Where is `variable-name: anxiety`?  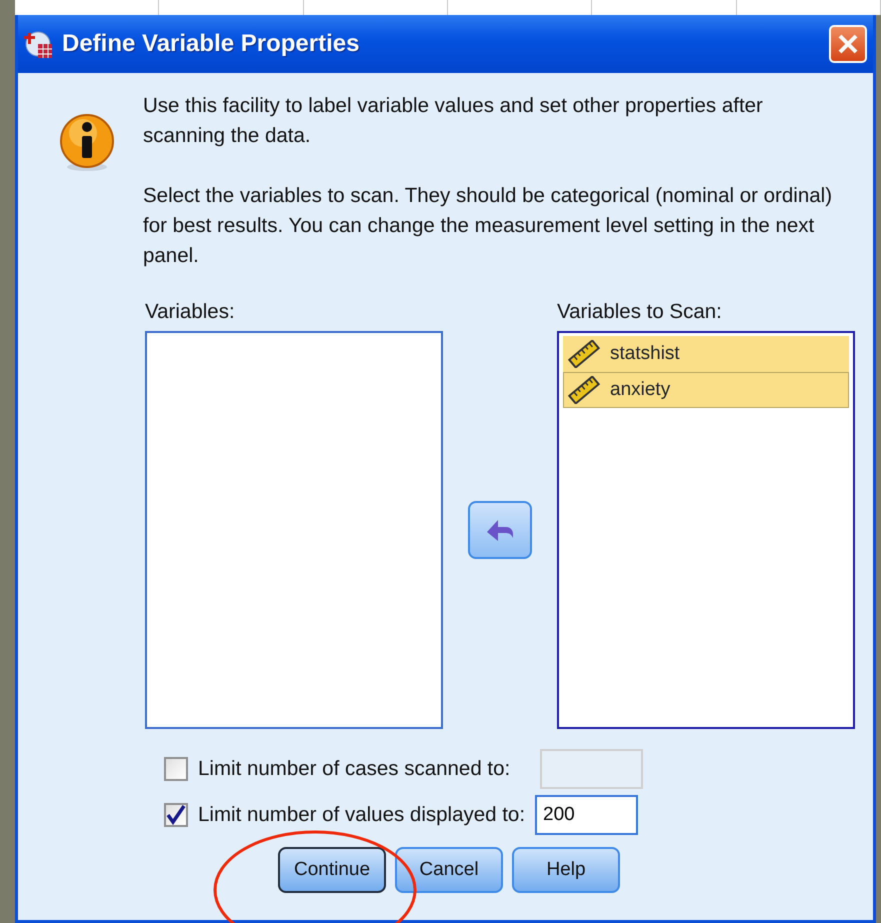 variable-name: anxiety is located at coordinates (640, 390).